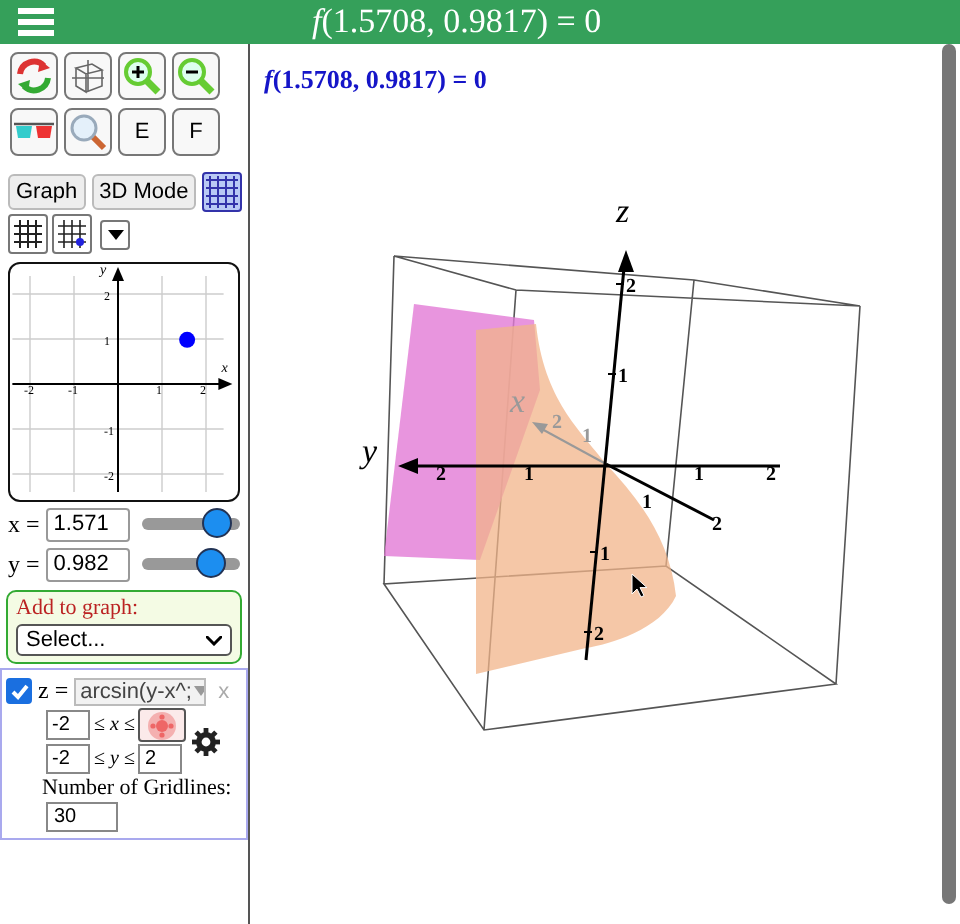  Describe the element at coordinates (19, 691) in the screenshot. I see `checkbox` at that location.